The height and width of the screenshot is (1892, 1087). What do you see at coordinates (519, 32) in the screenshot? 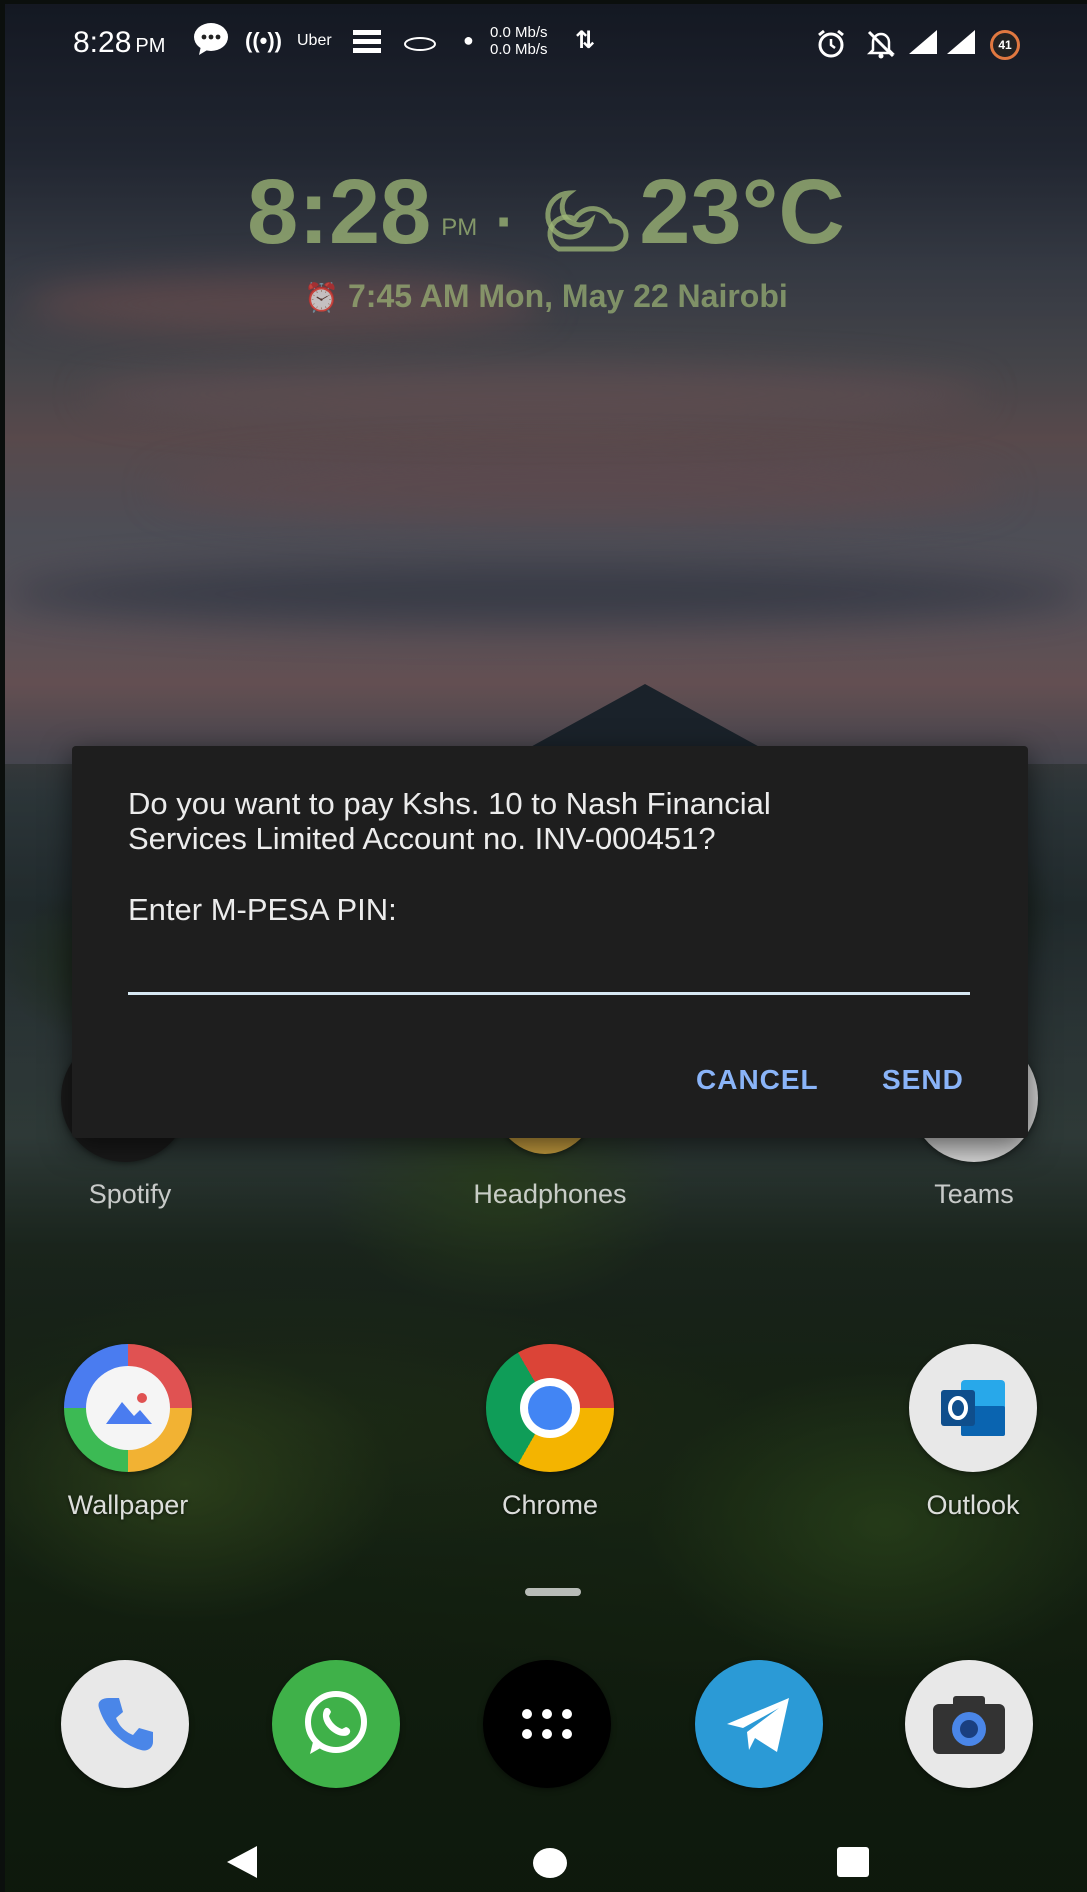
I see `net-up: 0.0 Mb/s` at bounding box center [519, 32].